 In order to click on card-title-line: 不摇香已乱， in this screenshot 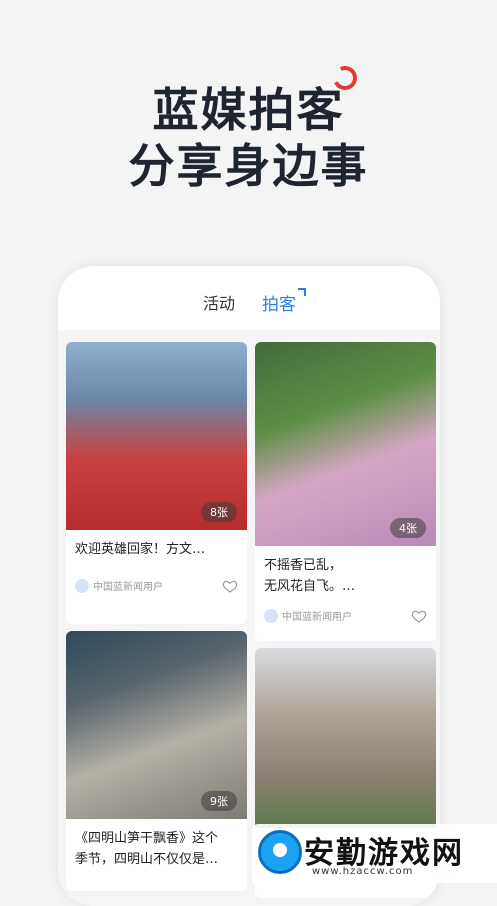, I will do `click(303, 565)`.